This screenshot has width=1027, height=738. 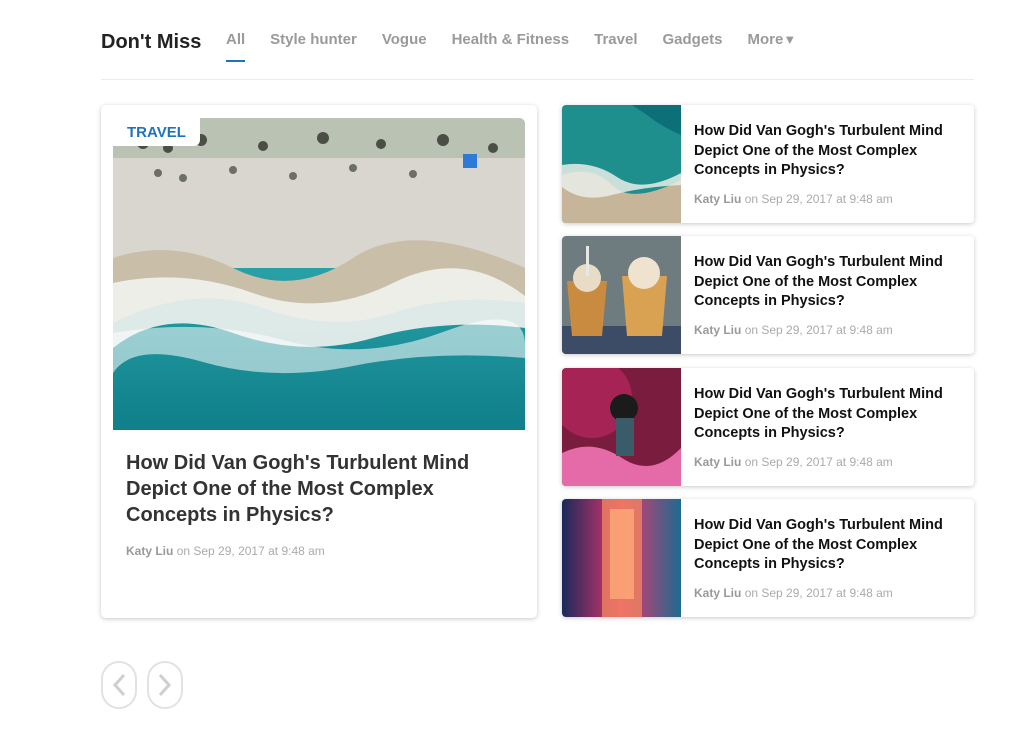 I want to click on prev-button, so click(x=119, y=685).